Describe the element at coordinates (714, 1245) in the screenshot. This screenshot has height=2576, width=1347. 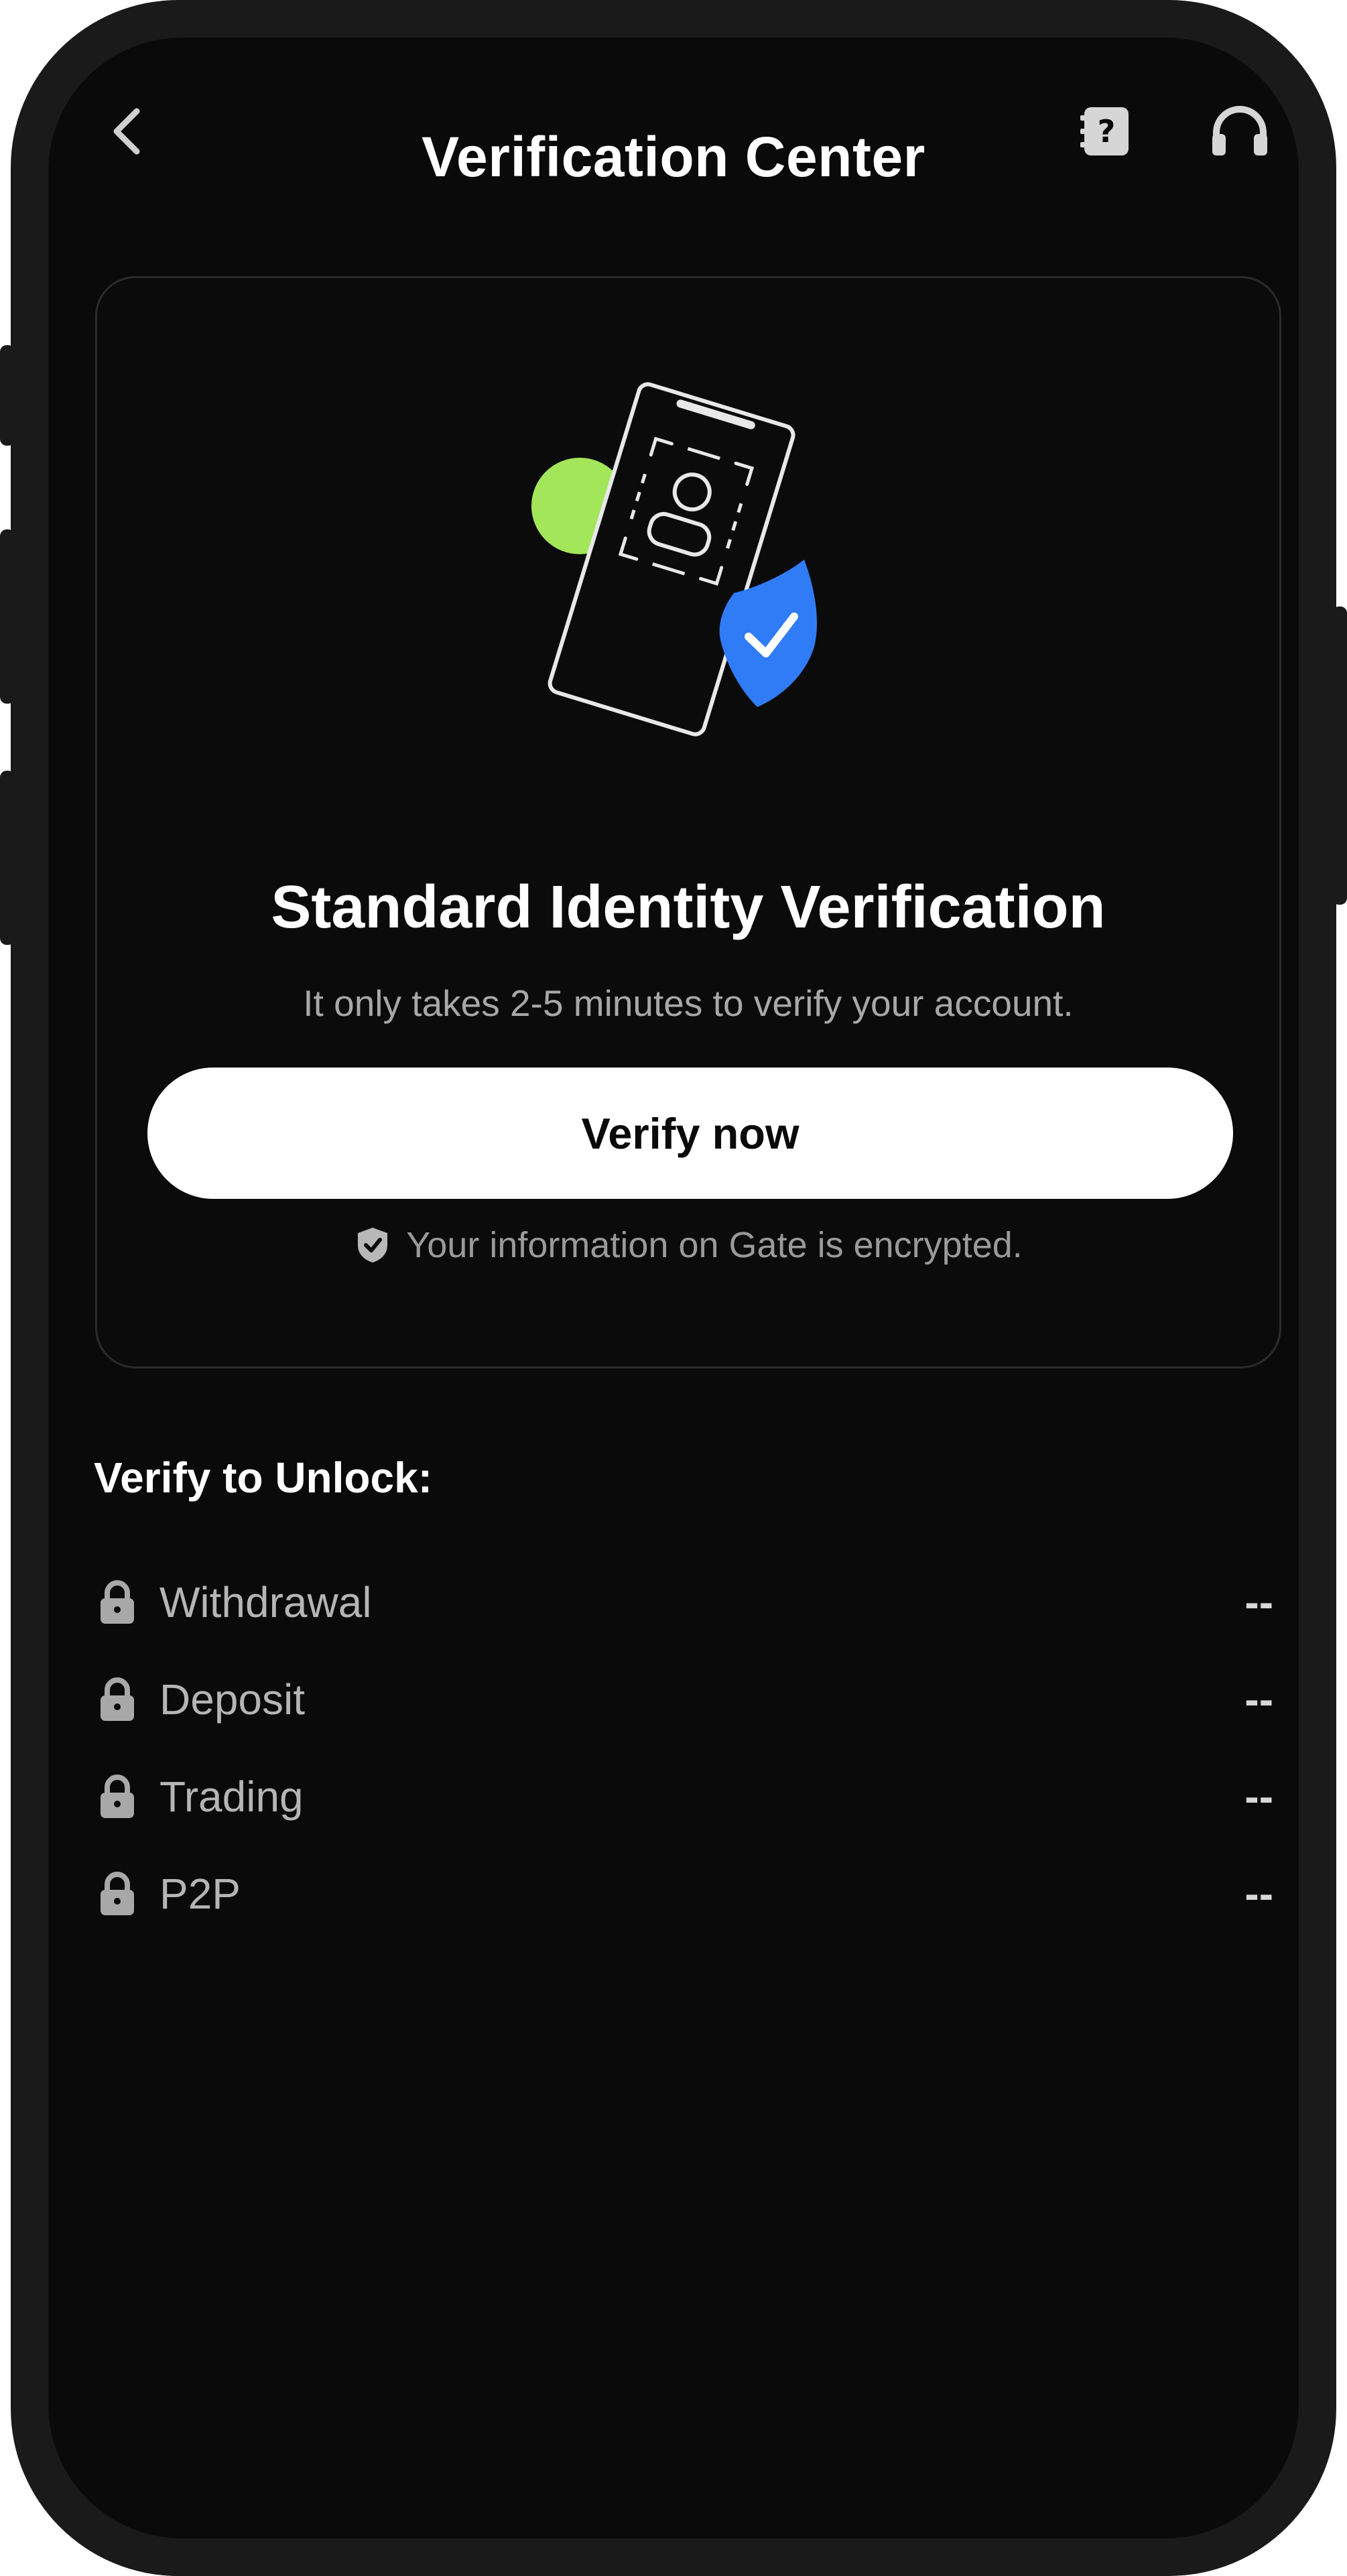
I see `encryption-note-text: Your information on Gate is encrypted.` at that location.